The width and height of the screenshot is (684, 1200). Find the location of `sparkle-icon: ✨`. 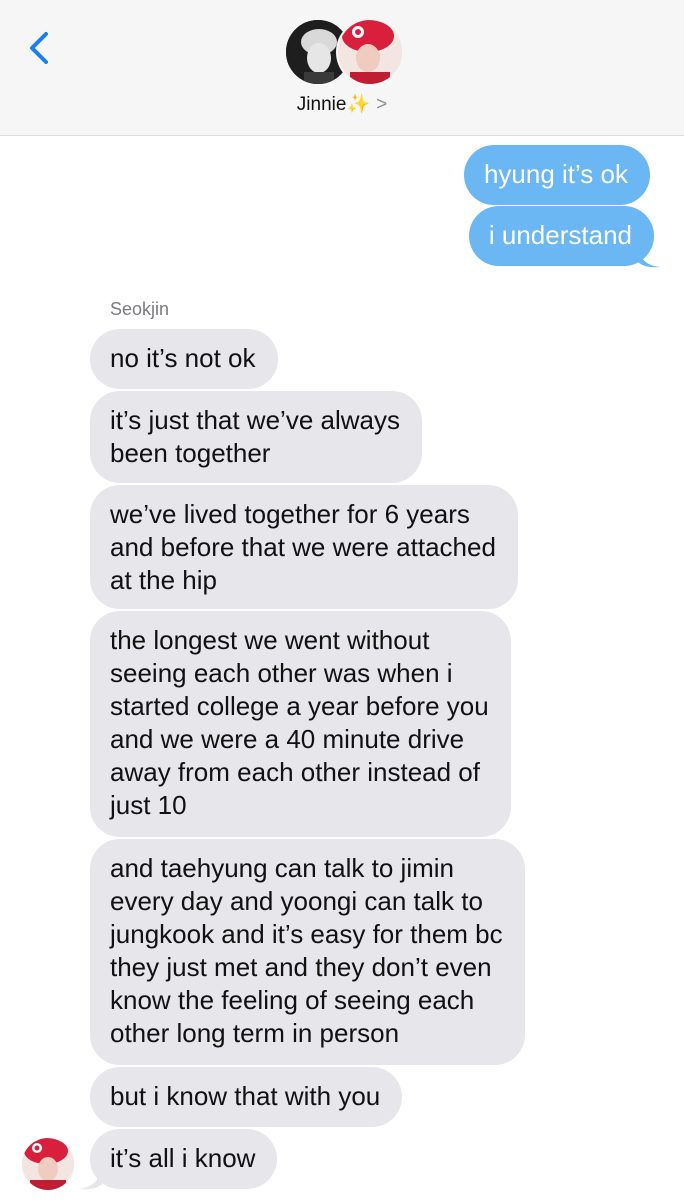

sparkle-icon: ✨ is located at coordinates (358, 104).